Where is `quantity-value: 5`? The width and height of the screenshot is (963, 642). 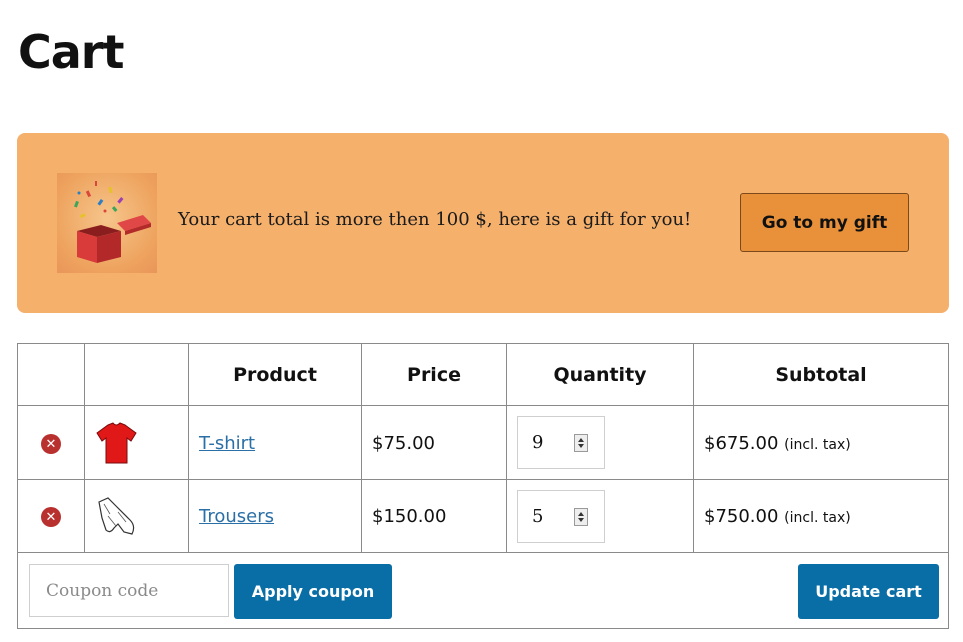
quantity-value: 5 is located at coordinates (538, 516).